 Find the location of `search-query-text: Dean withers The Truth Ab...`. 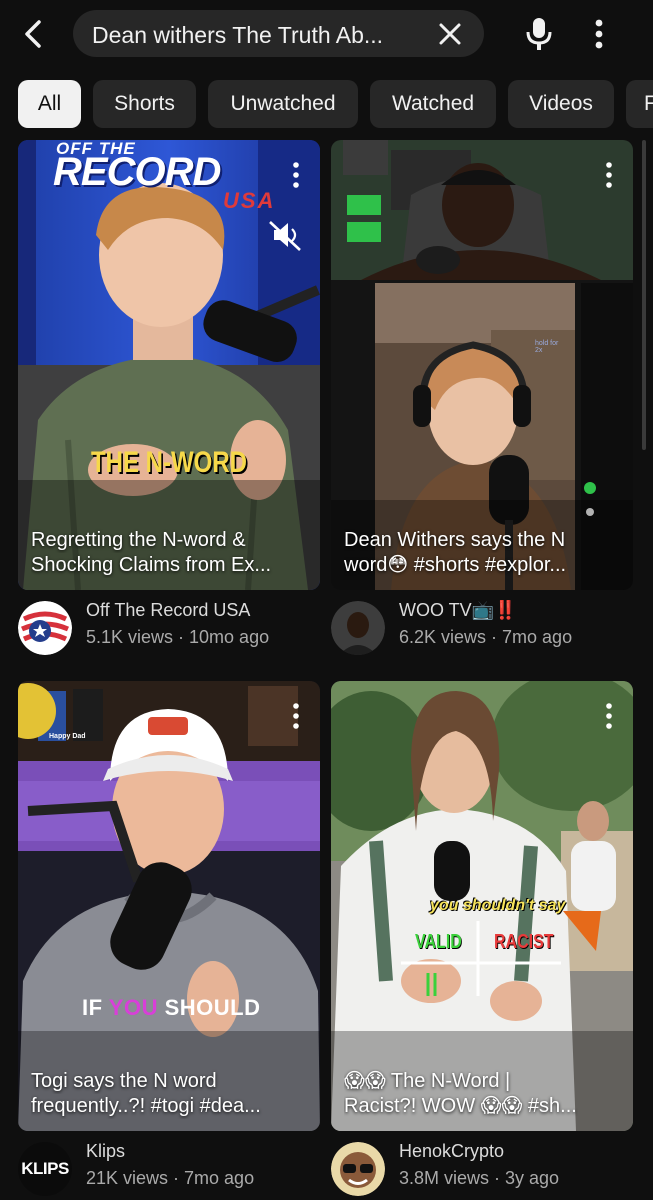

search-query-text: Dean withers The Truth Ab... is located at coordinates (238, 35).